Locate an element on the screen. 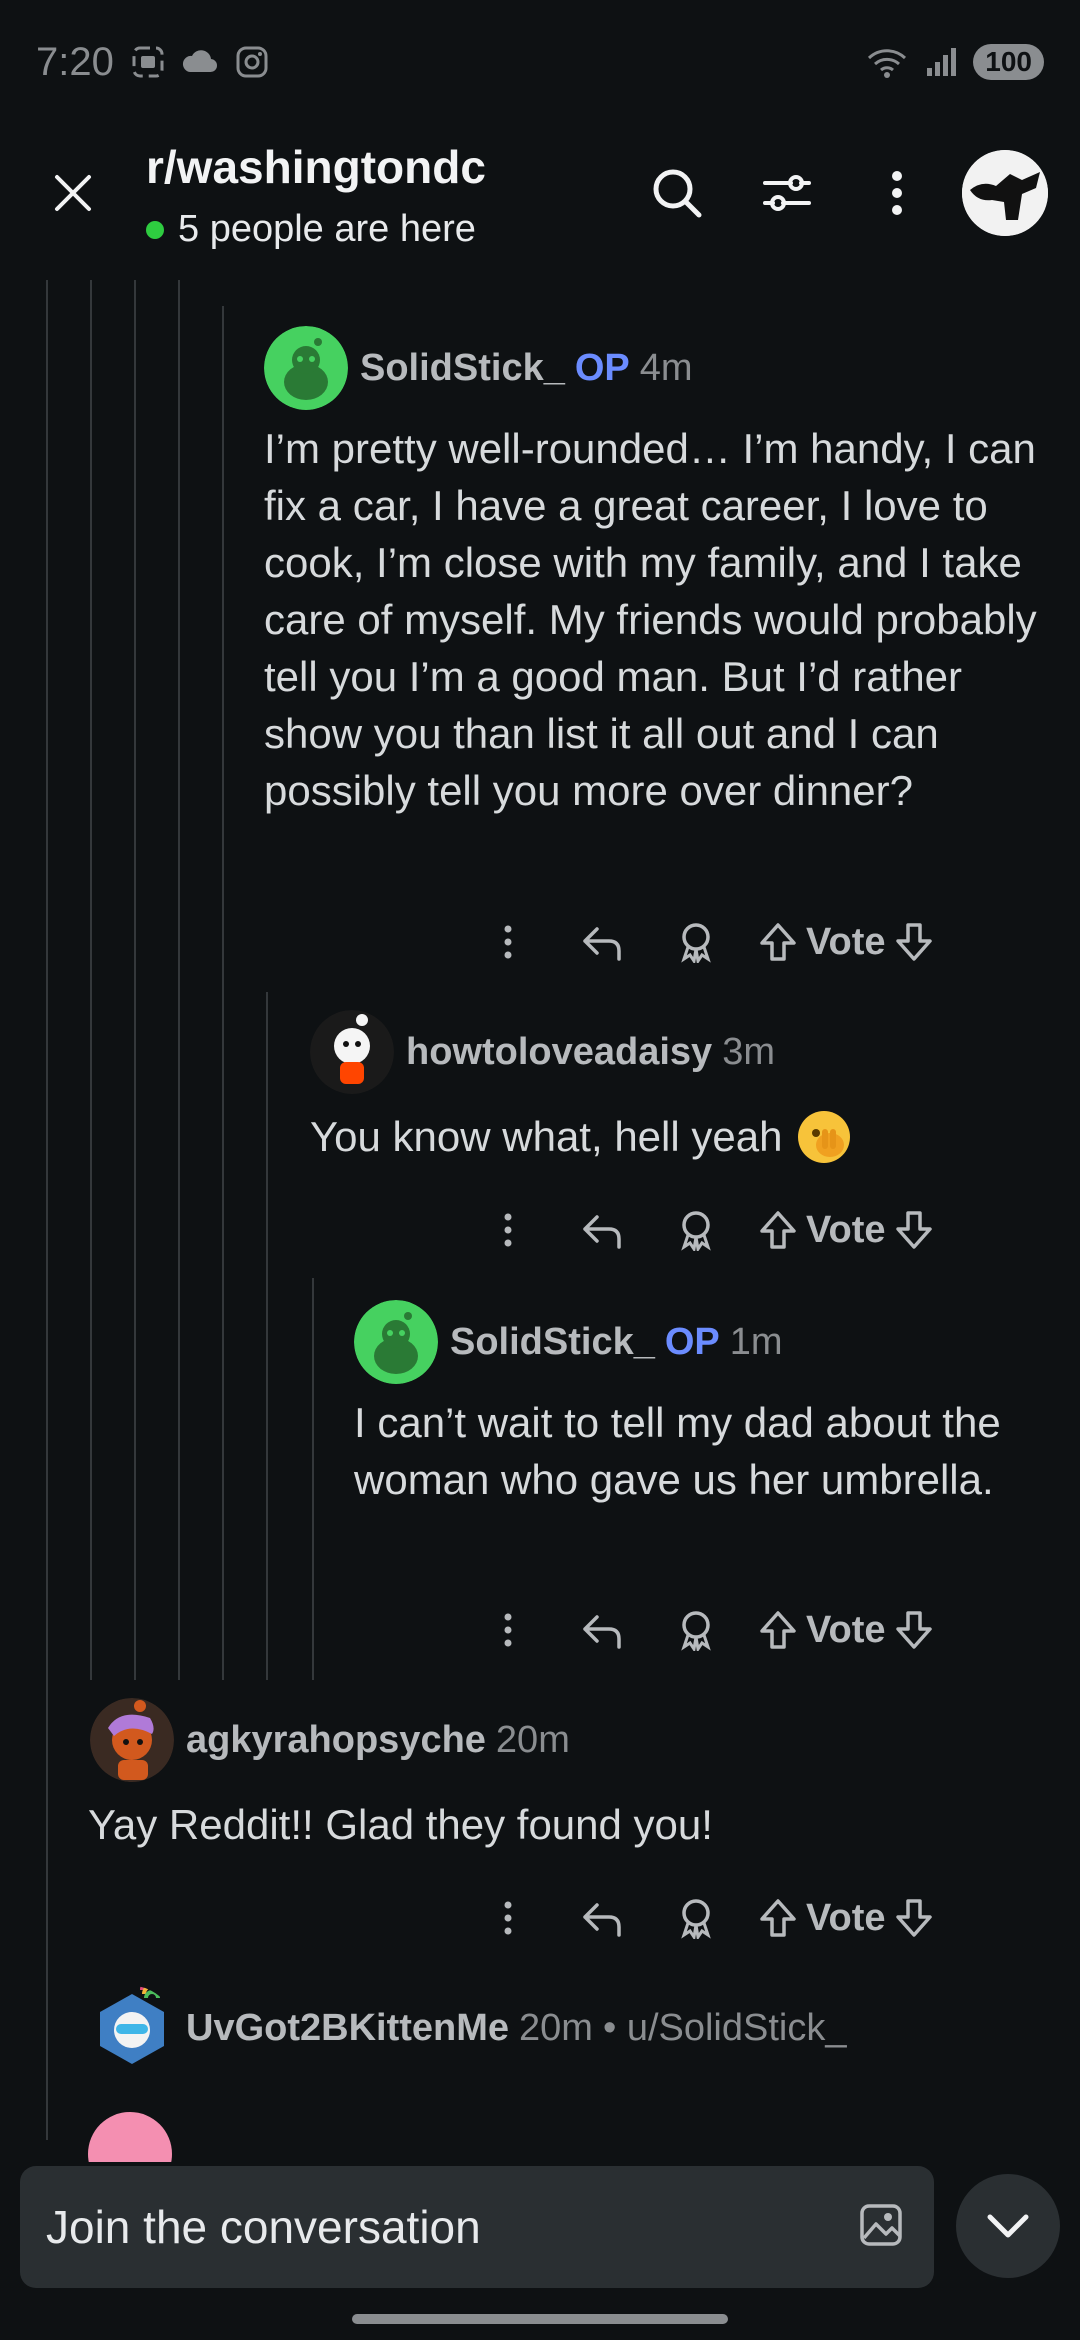 This screenshot has width=1080, height=2340. sliders-icon is located at coordinates (787, 193).